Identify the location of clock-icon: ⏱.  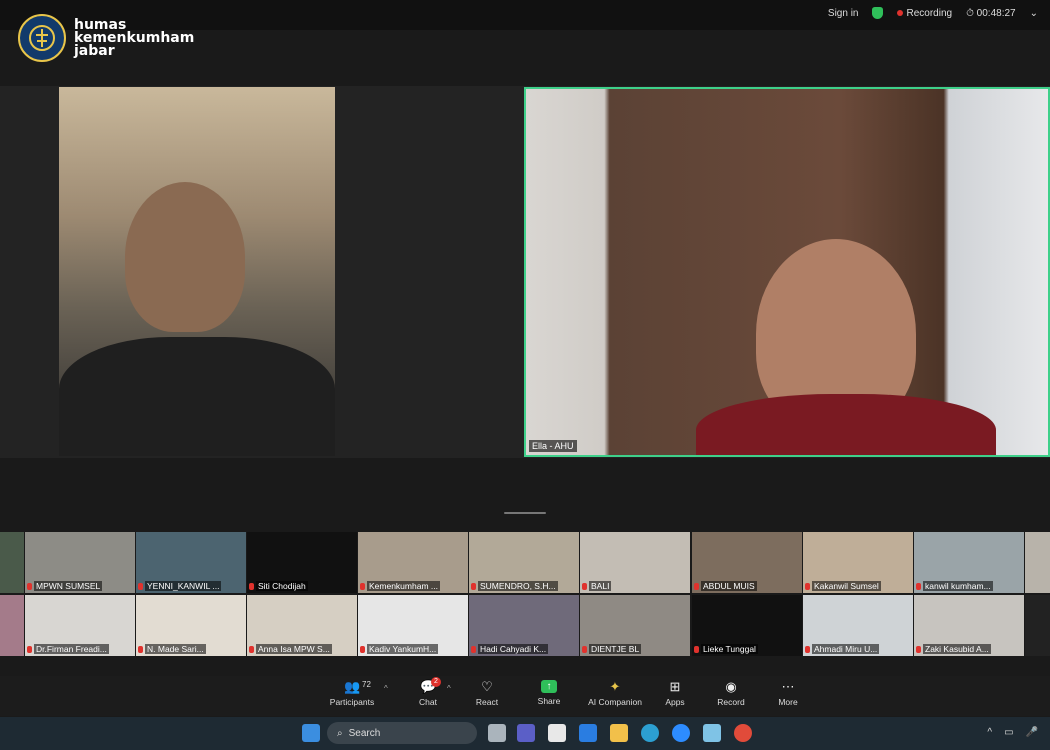
(970, 13).